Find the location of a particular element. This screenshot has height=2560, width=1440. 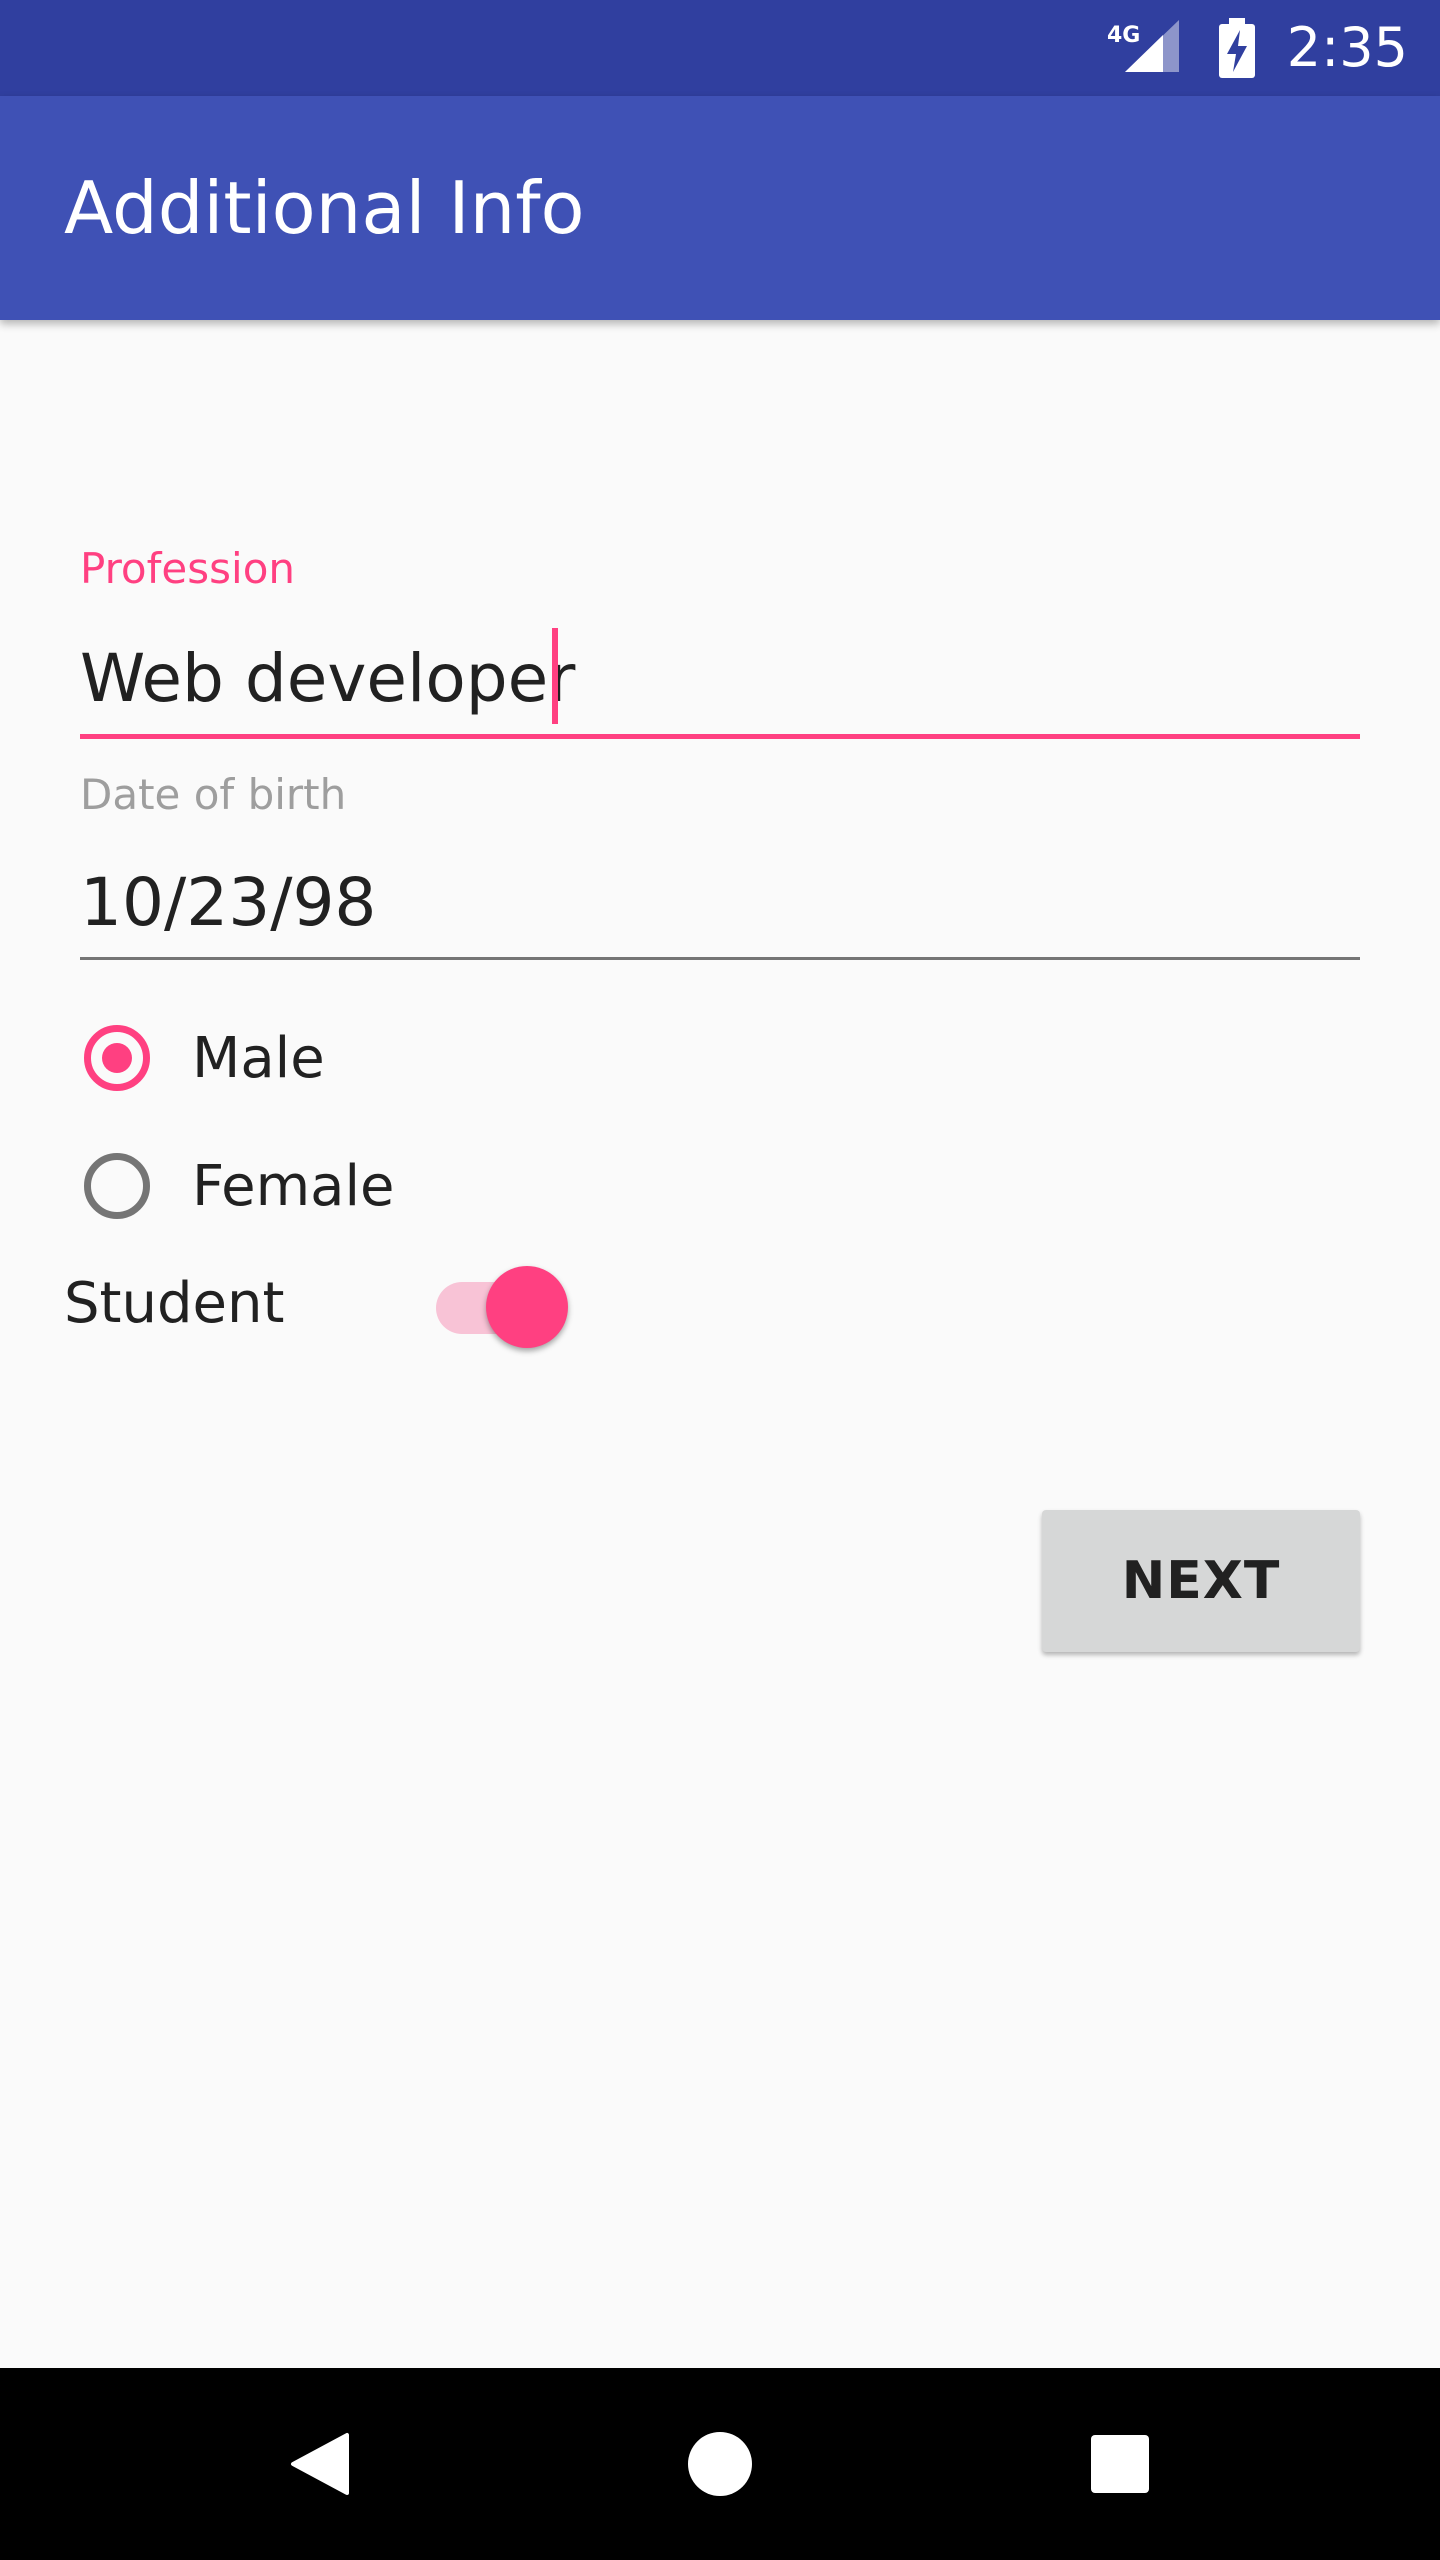

home-icon is located at coordinates (720, 2464).